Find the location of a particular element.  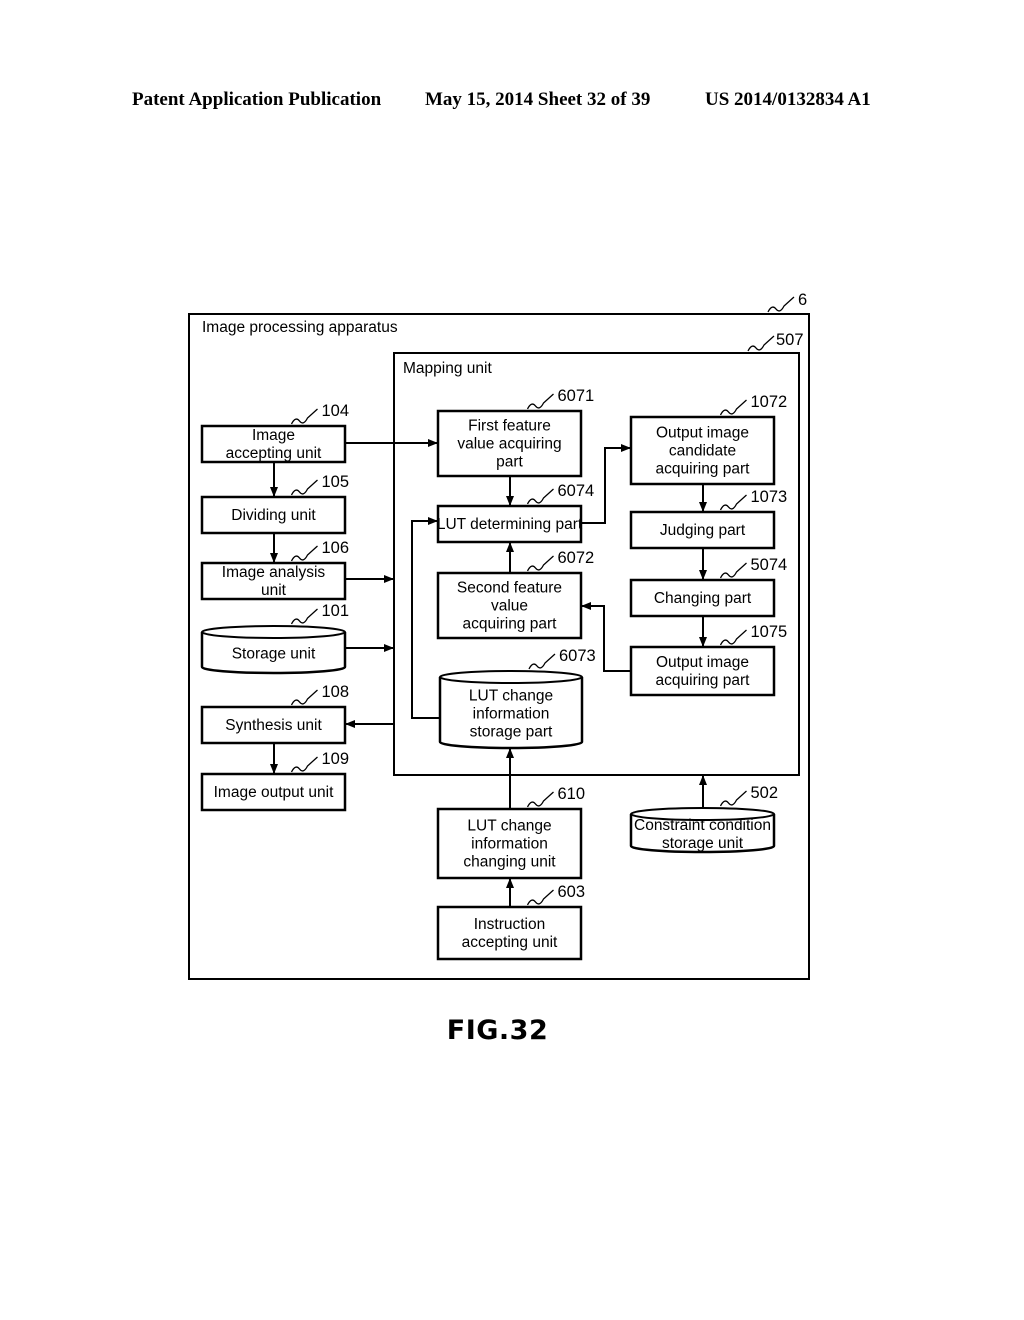

output-candidate-block: Output imagecandidateacquiring part 1072 is located at coordinates (708, 439).